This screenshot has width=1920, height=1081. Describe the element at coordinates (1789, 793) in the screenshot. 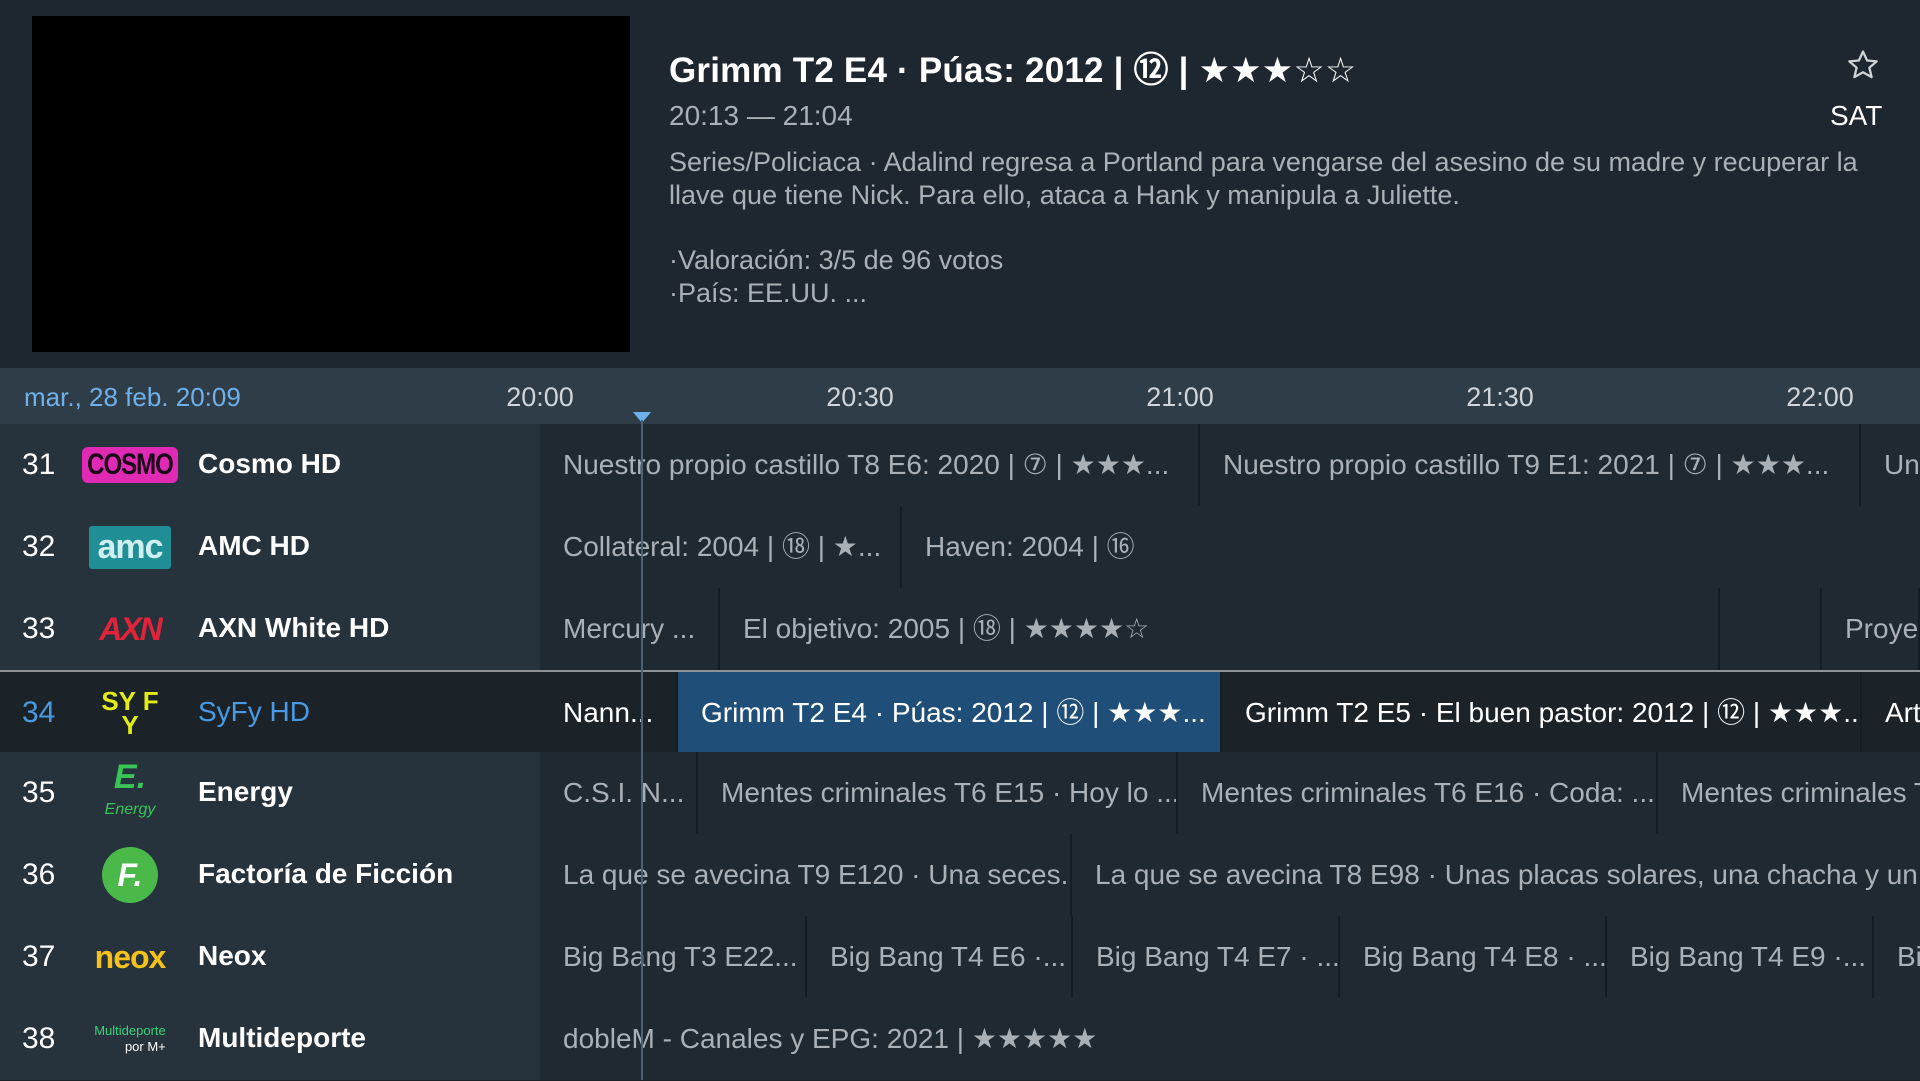

I see `program-cell: Mentes criminales T` at that location.